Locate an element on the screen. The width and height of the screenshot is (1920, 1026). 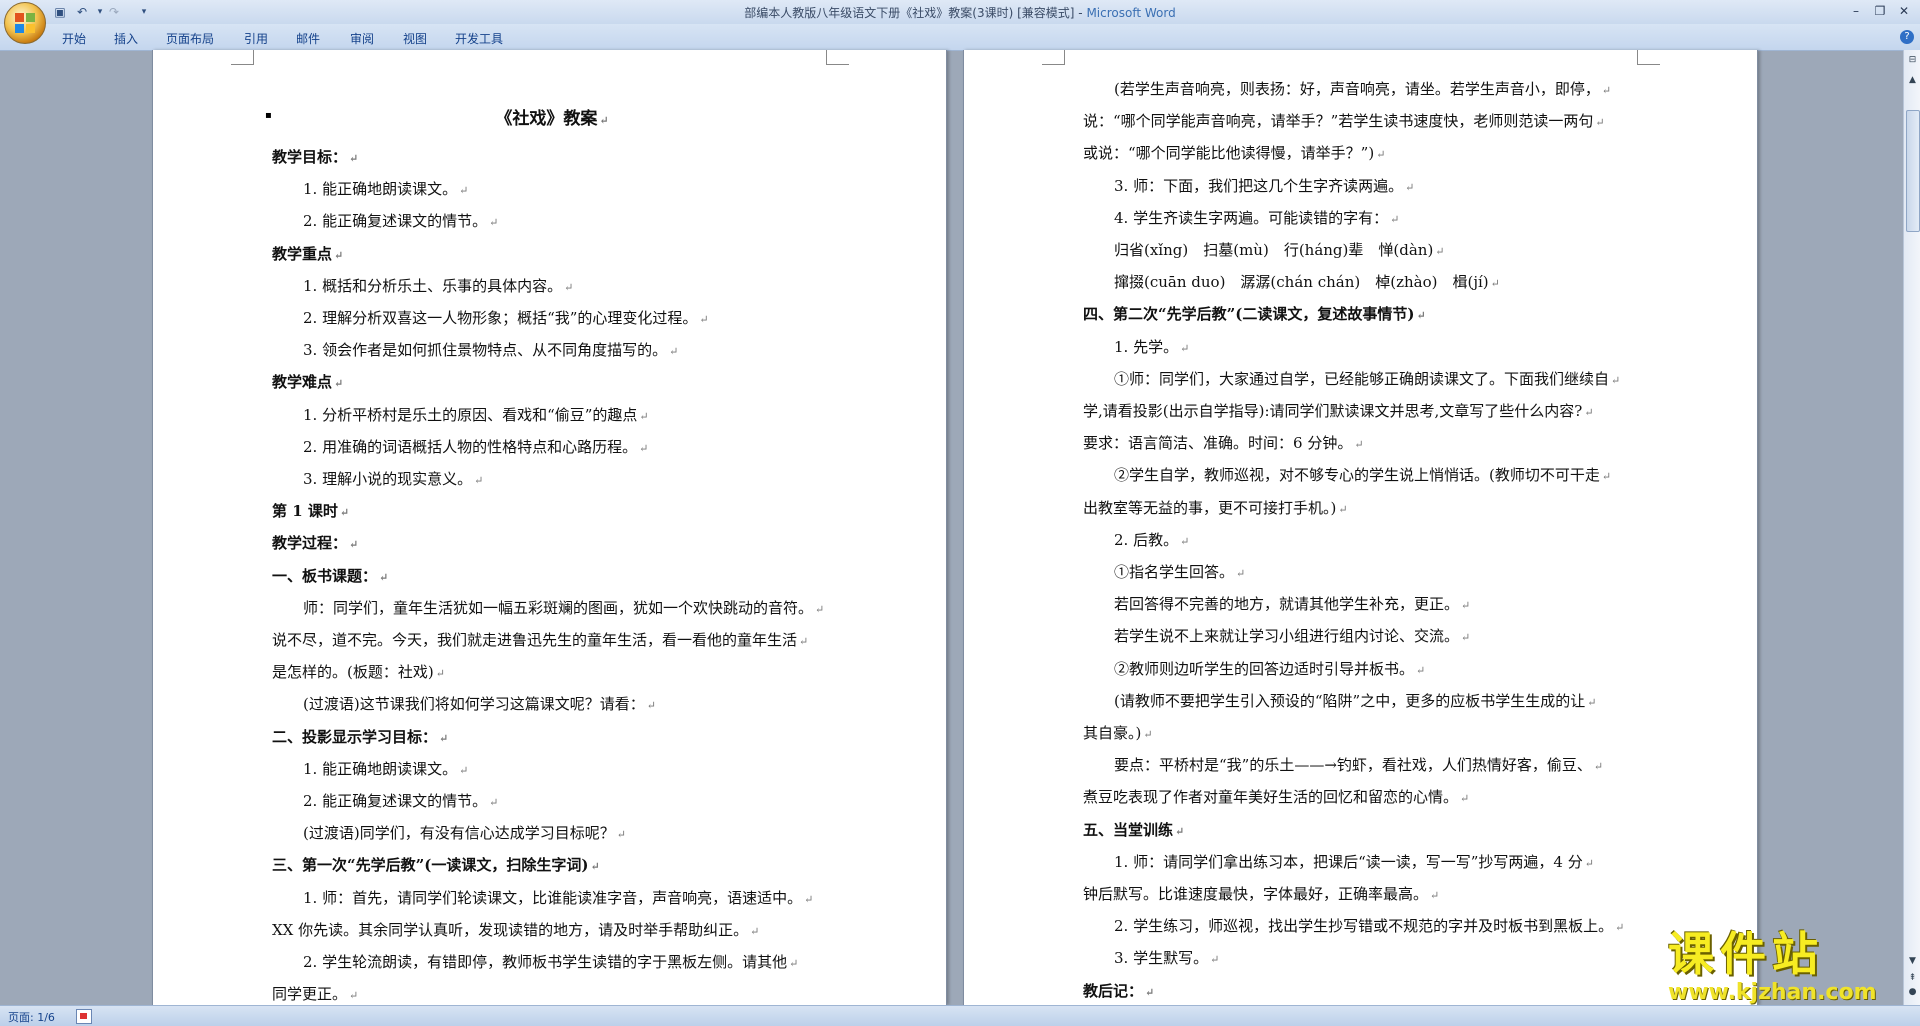
line-text: 是怎样的。(板题：社戏) is located at coordinates (353, 672).